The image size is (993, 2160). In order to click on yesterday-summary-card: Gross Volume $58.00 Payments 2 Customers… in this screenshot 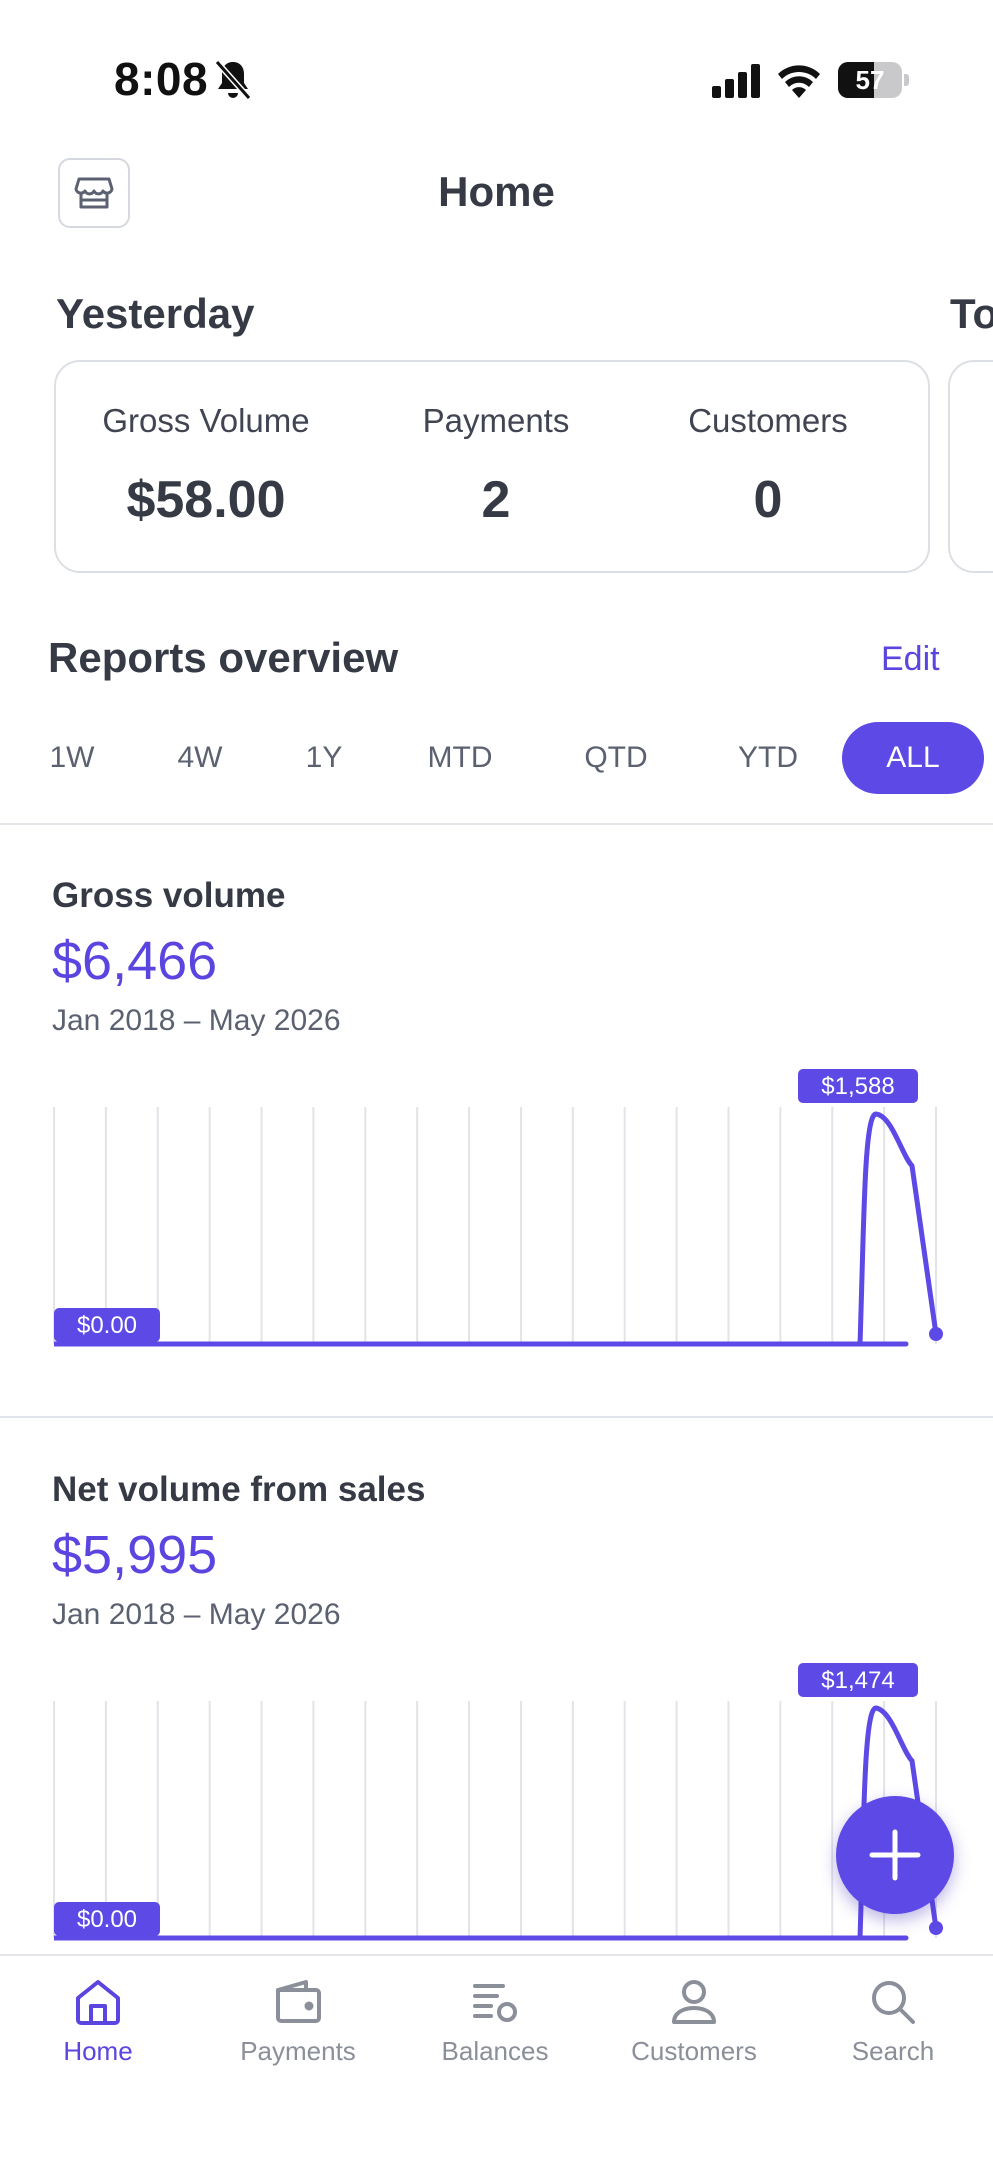, I will do `click(492, 466)`.